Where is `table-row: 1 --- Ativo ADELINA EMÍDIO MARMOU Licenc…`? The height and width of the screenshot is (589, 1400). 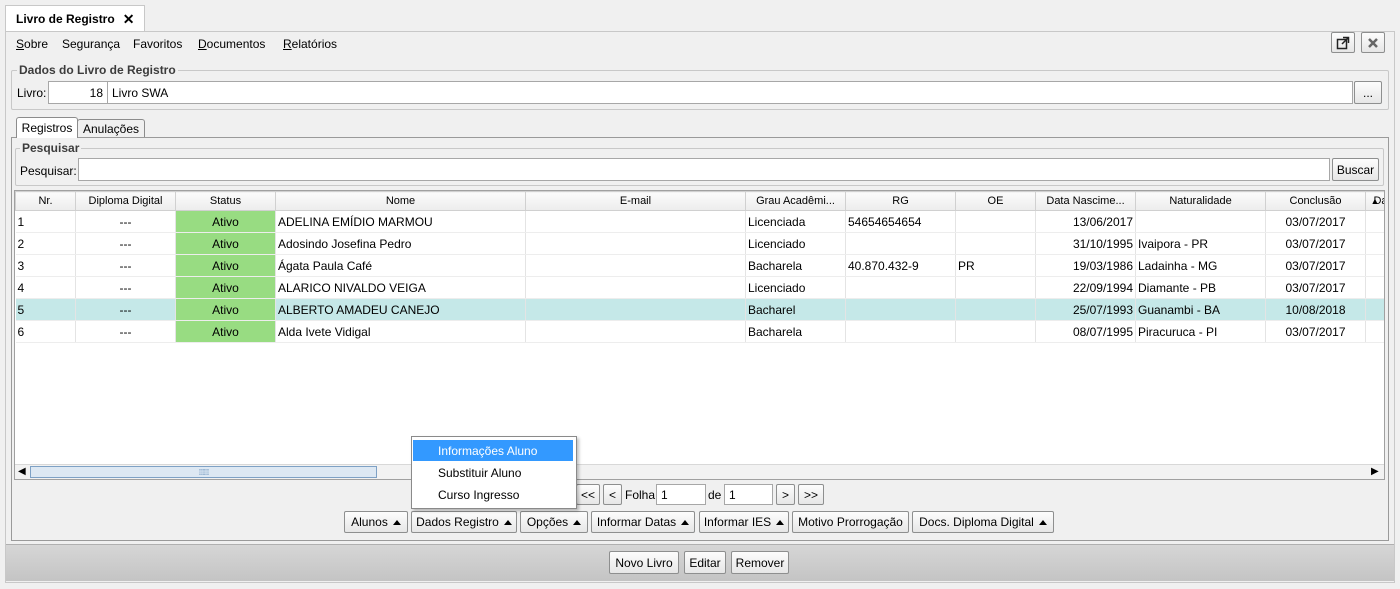 table-row: 1 --- Ativo ADELINA EMÍDIO MARMOU Licenc… is located at coordinates (699, 221).